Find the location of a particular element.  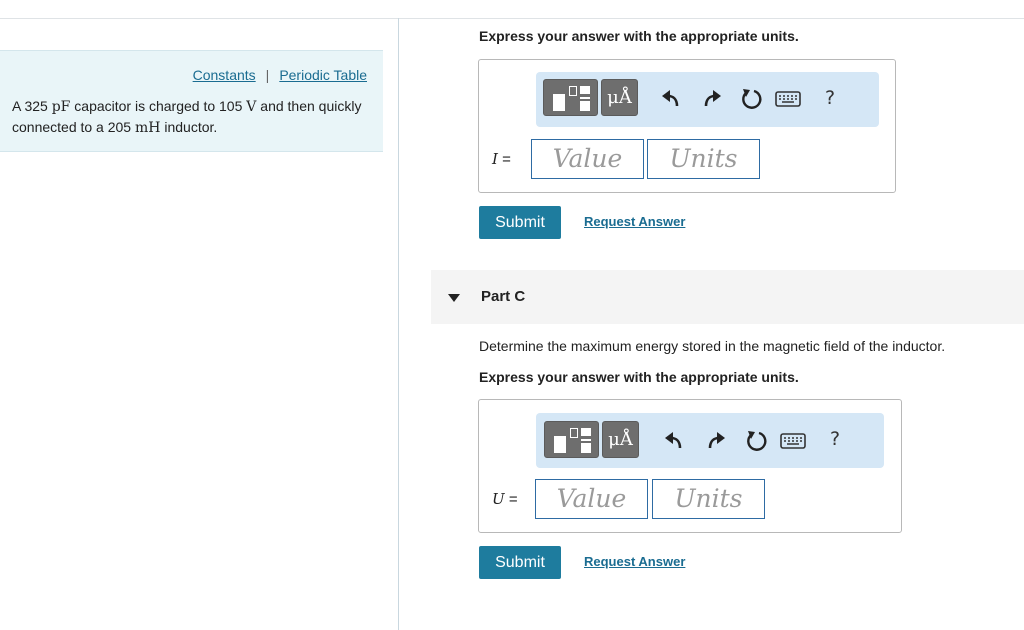

part-c-answer-box: μÅ ? U = Value Units is located at coordinates (690, 466).